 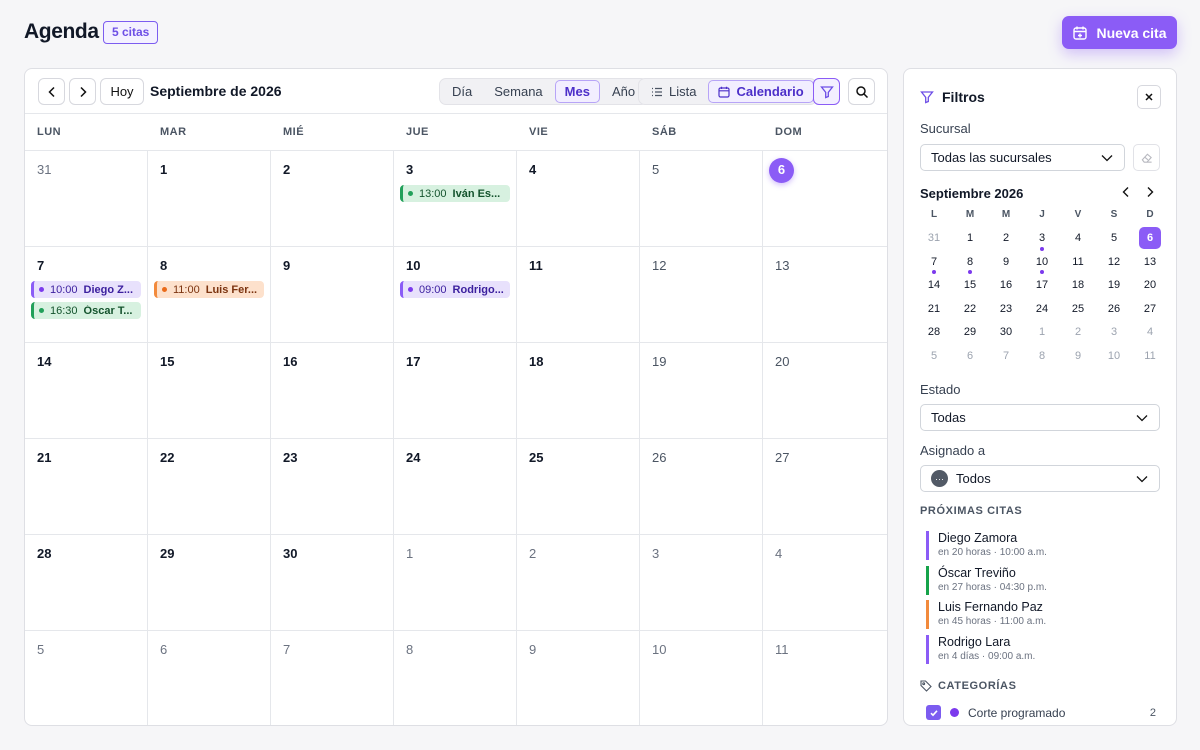 What do you see at coordinates (701, 582) in the screenshot?
I see `day-cell: 3` at bounding box center [701, 582].